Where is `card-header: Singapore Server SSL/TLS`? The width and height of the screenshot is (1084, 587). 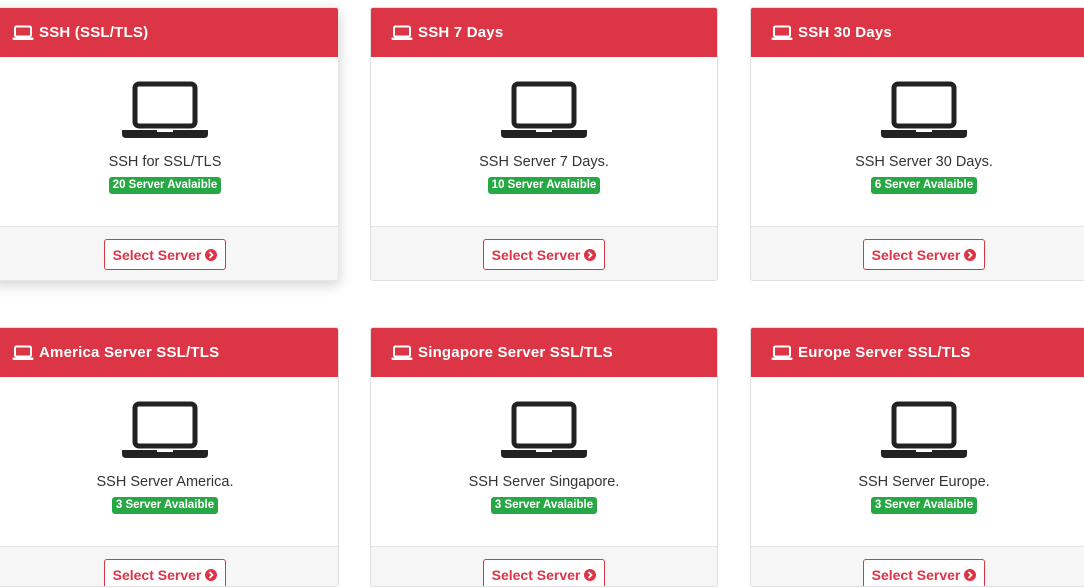
card-header: Singapore Server SSL/TLS is located at coordinates (544, 352).